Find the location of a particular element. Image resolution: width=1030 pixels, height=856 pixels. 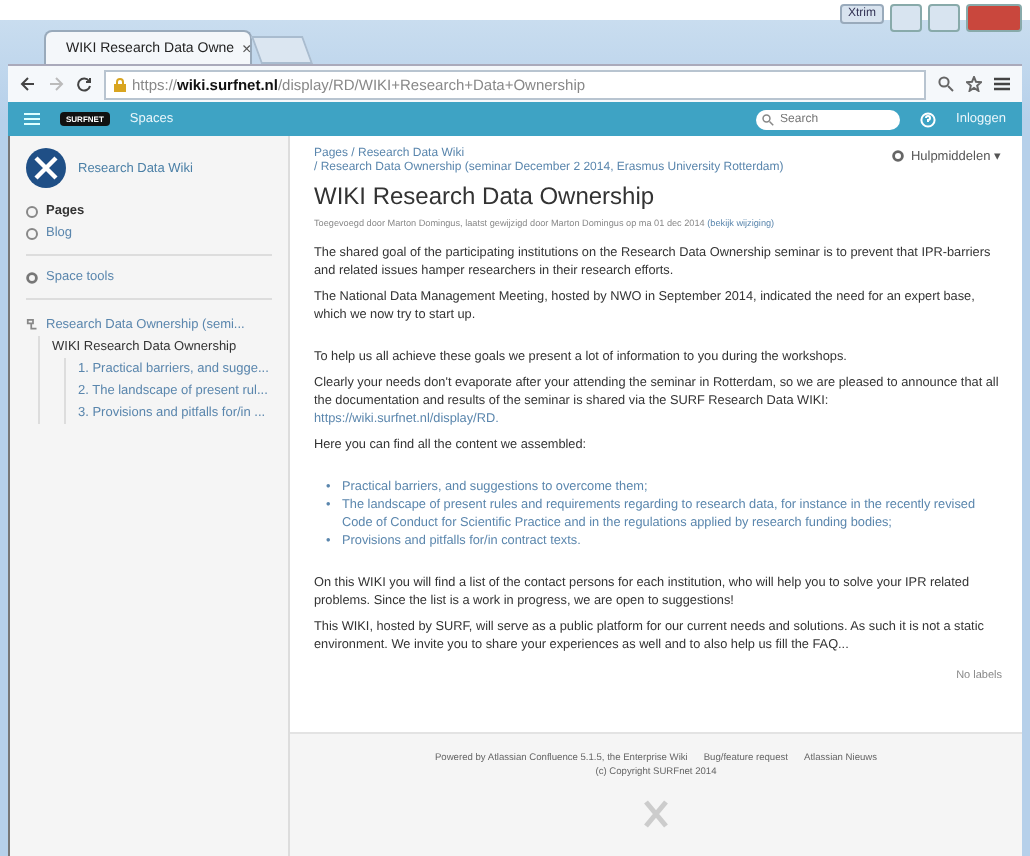

page-icon is located at coordinates (32, 211).